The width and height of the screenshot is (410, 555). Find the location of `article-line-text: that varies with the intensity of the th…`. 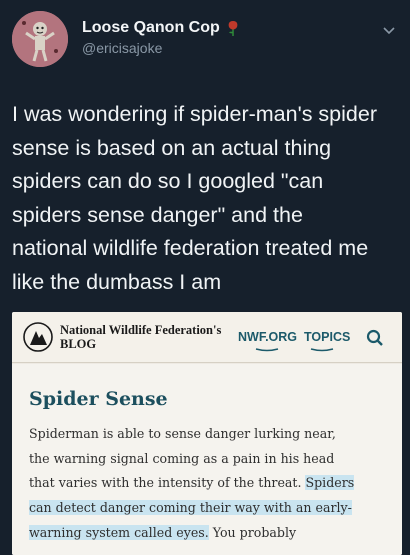

article-line-text: that varies with the intensity of the th… is located at coordinates (167, 483).